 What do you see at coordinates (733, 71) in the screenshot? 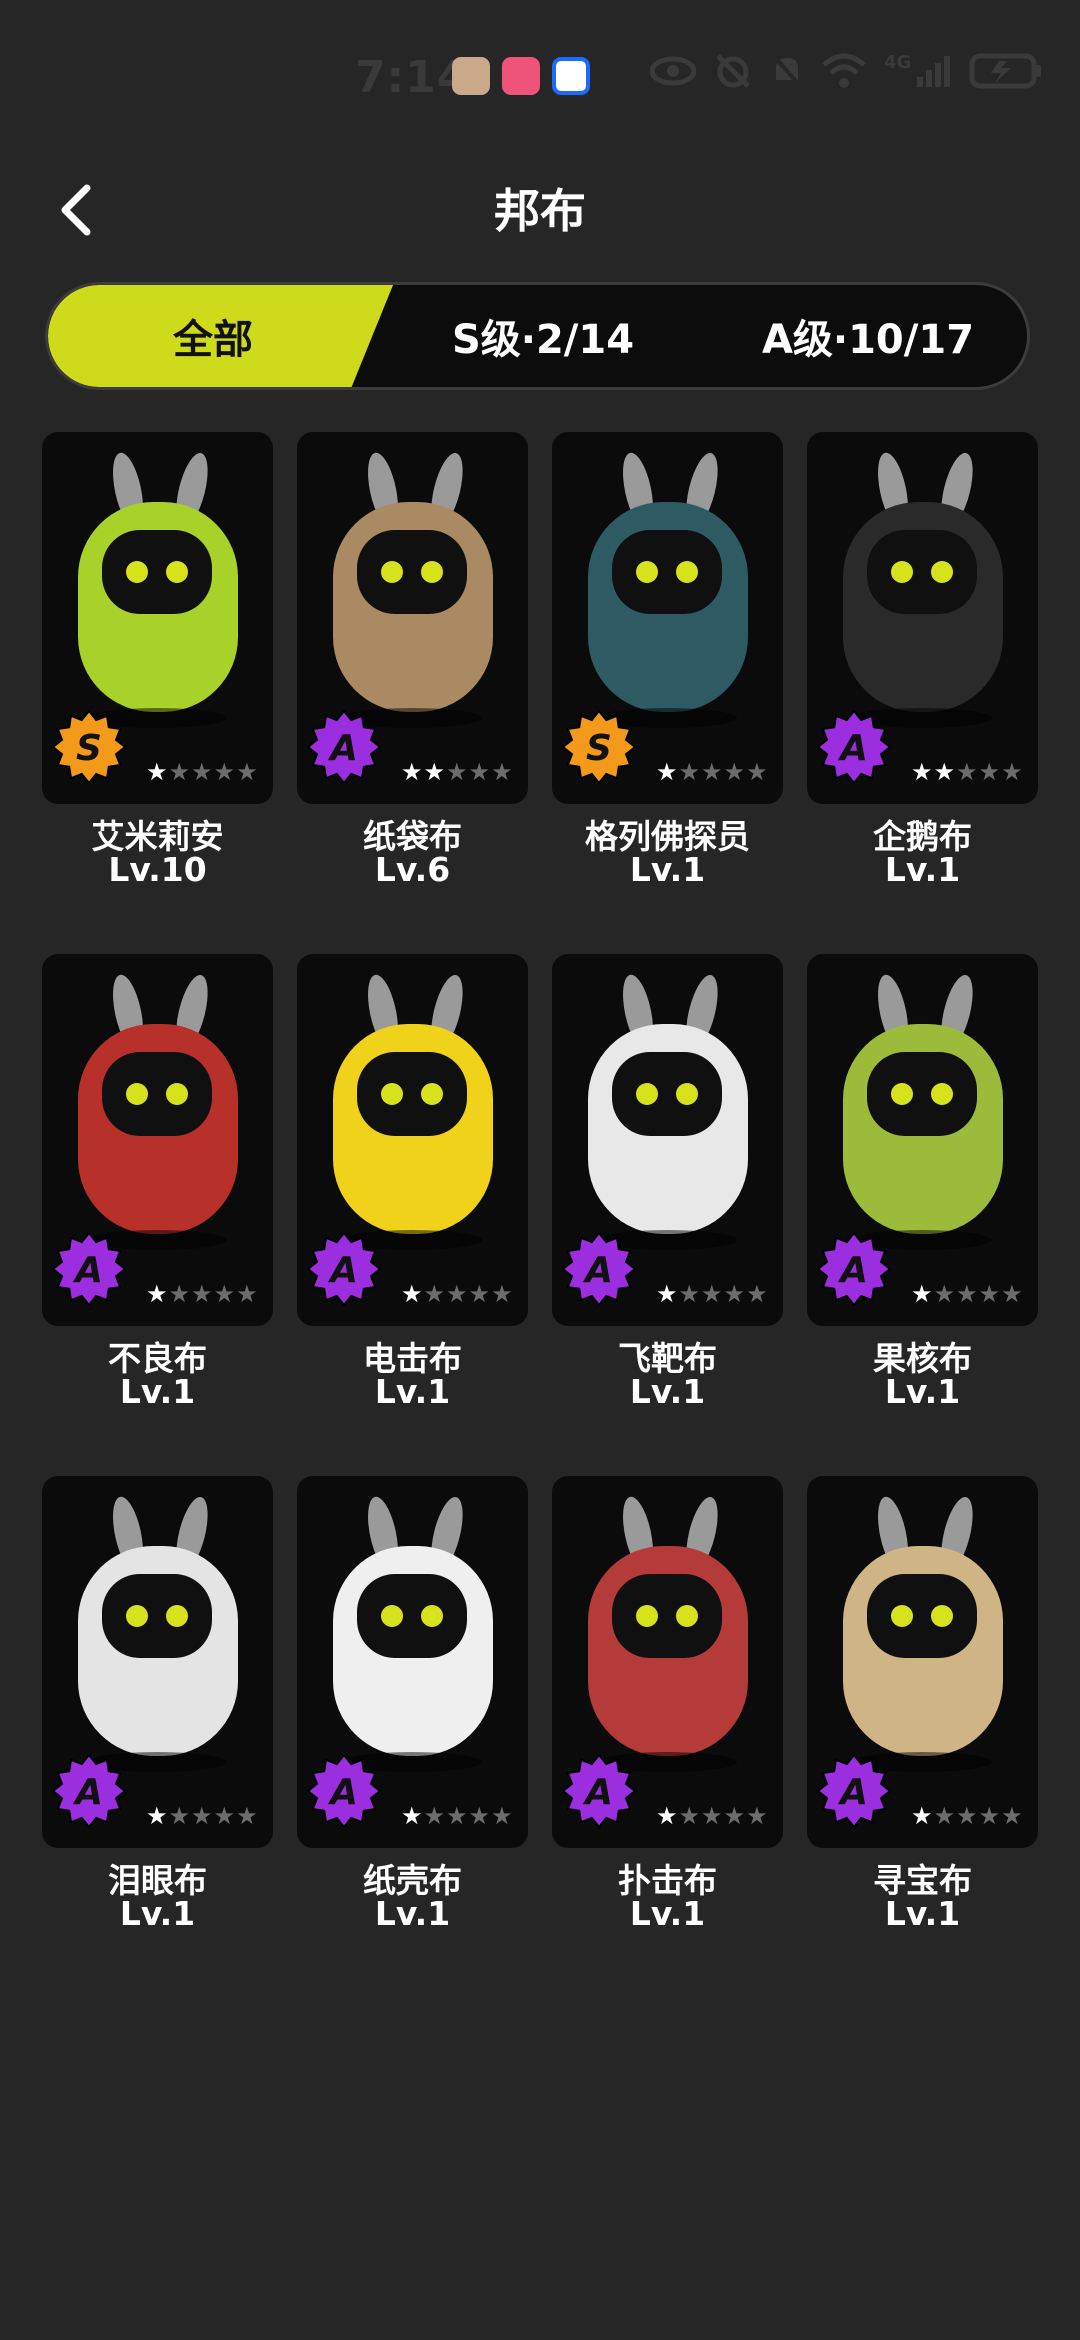
I see `alarm-off-icon` at bounding box center [733, 71].